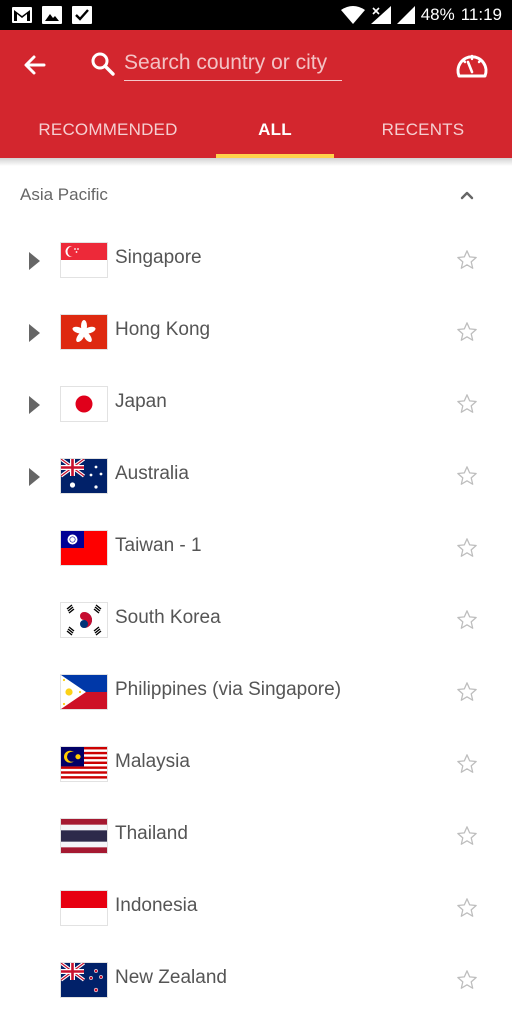  What do you see at coordinates (84, 980) in the screenshot?
I see `flag-new-zealand-icon` at bounding box center [84, 980].